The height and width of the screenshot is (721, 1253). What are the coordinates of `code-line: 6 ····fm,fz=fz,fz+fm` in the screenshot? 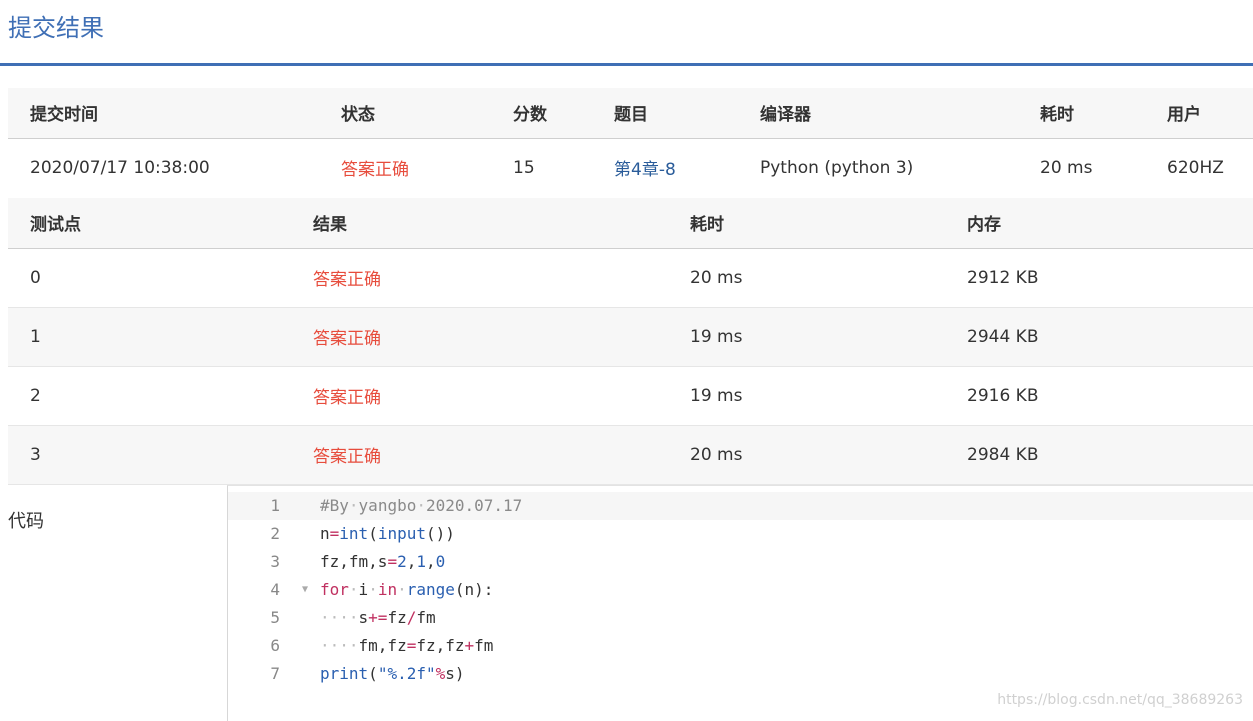 It's located at (740, 646).